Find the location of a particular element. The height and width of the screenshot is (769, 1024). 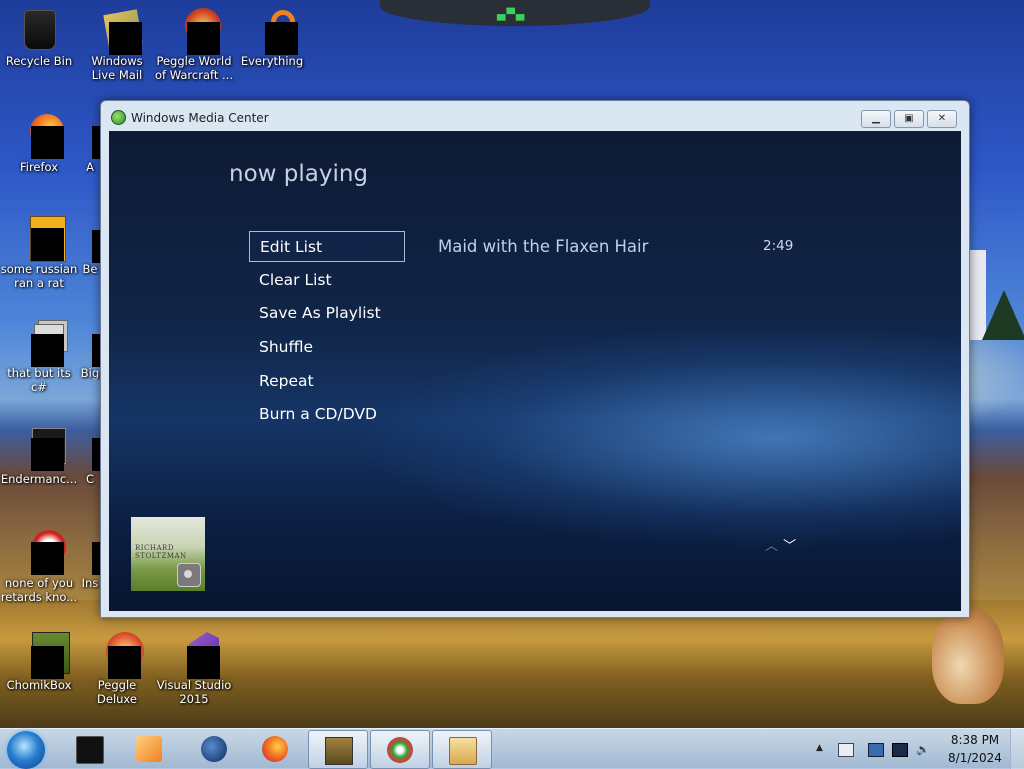

windows-start-icon is located at coordinates (26, 750).